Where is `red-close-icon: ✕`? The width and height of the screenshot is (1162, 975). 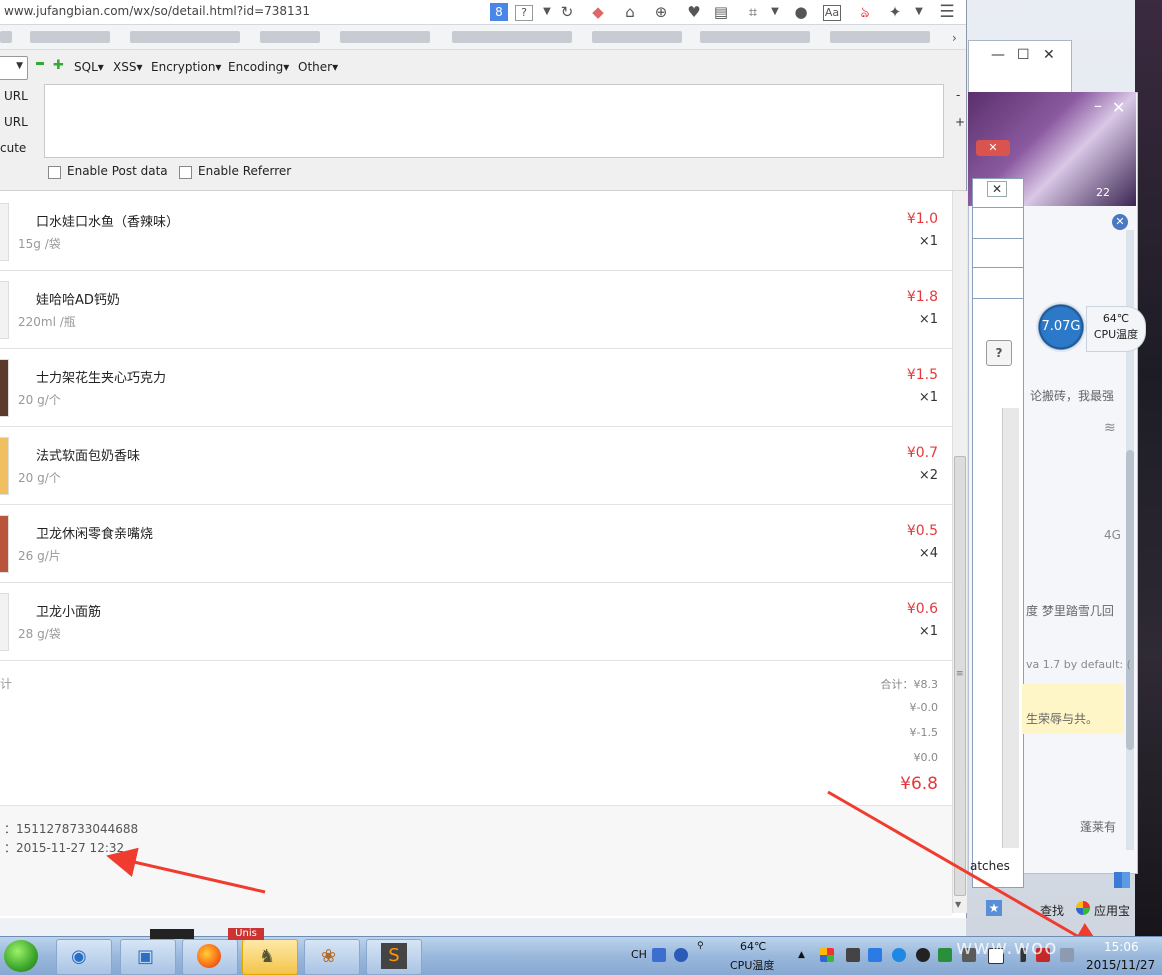 red-close-icon: ✕ is located at coordinates (993, 148).